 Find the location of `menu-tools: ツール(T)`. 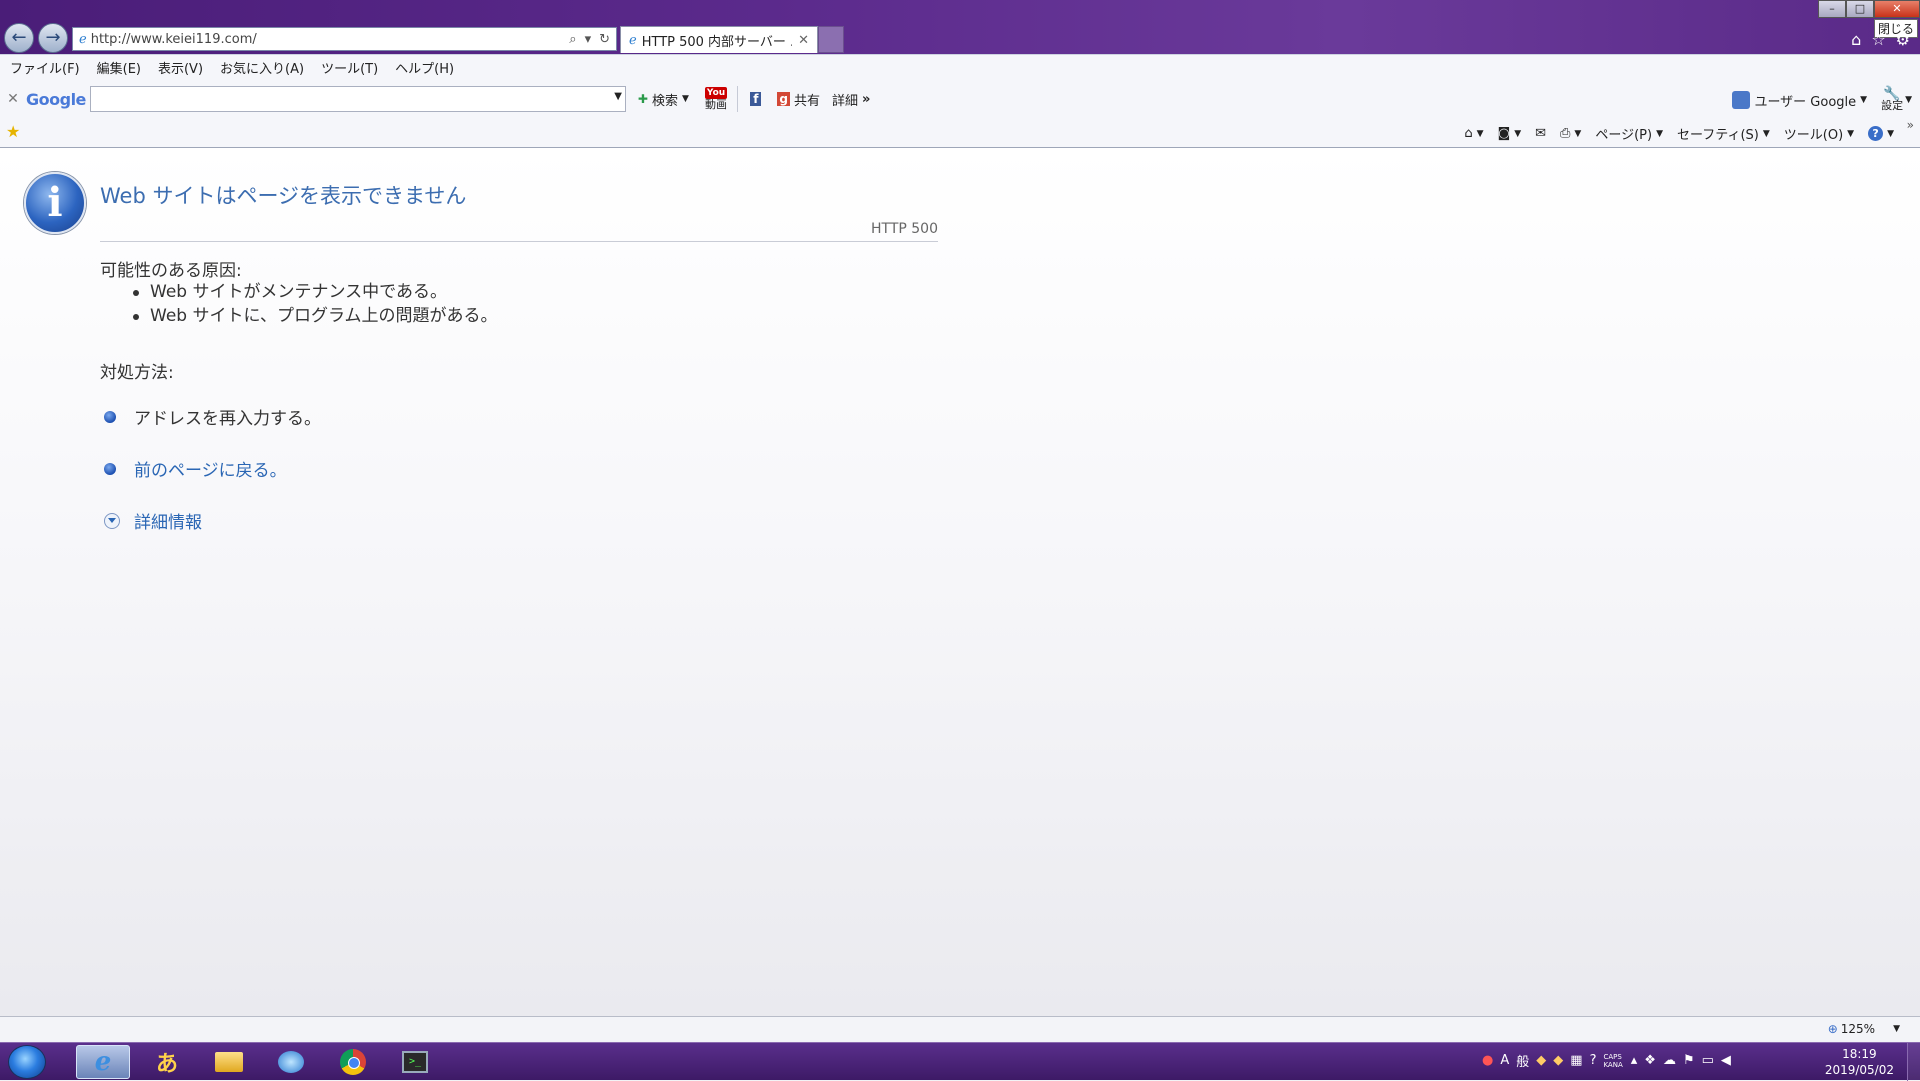

menu-tools: ツール(T) is located at coordinates (349, 67).